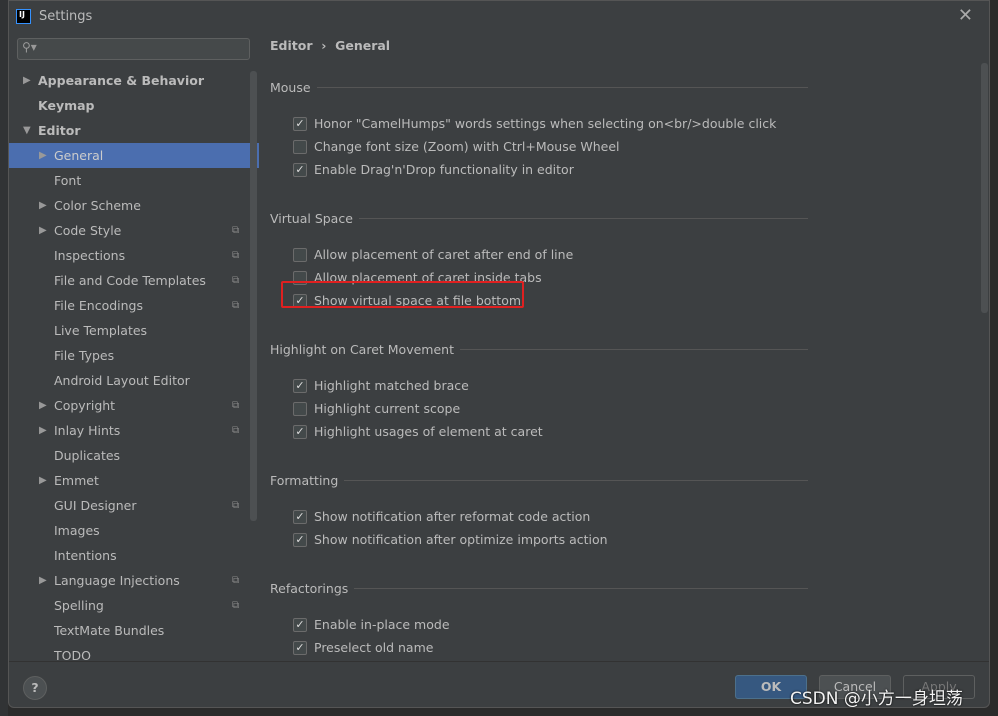 This screenshot has width=998, height=716. What do you see at coordinates (402, 294) in the screenshot?
I see `highlight-box` at bounding box center [402, 294].